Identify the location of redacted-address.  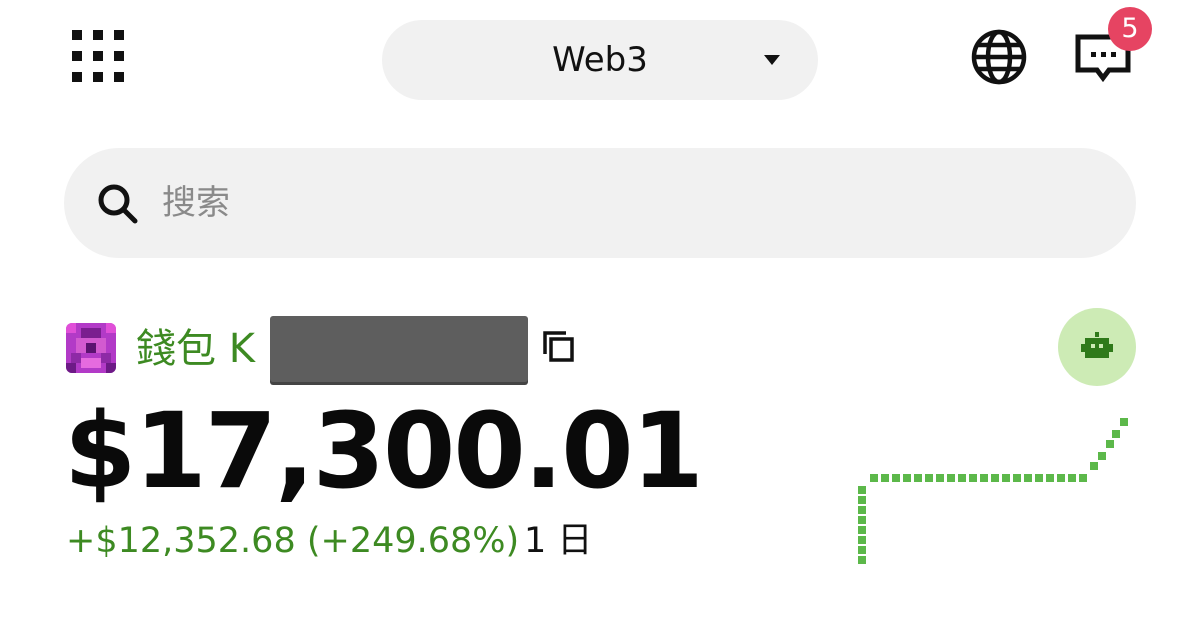
(399, 349).